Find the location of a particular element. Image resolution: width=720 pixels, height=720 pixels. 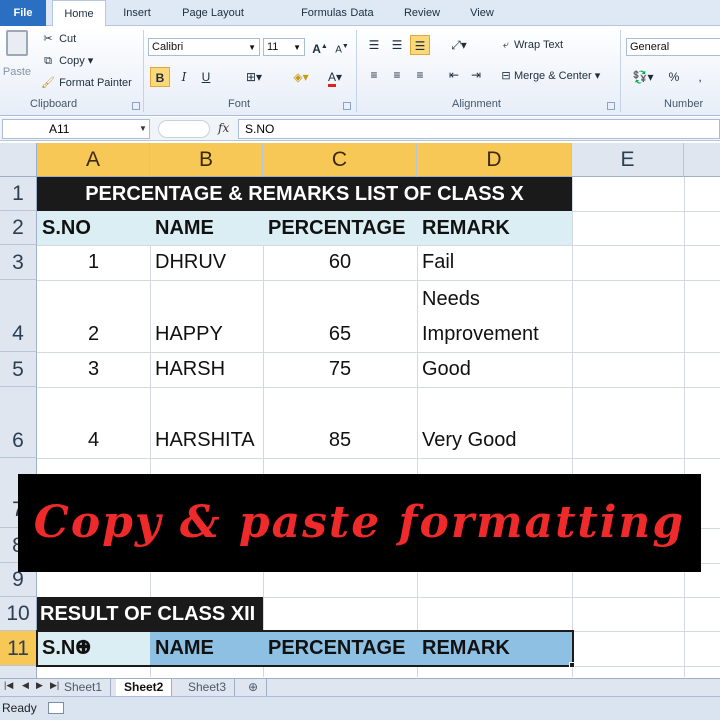

tab-data: Data is located at coordinates (362, 13).